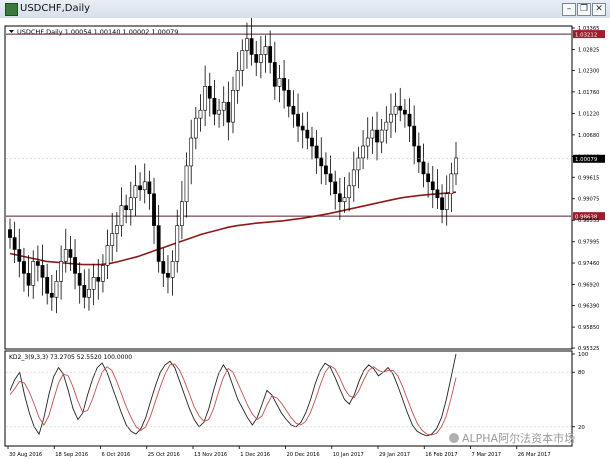  What do you see at coordinates (588, 328) in the screenshot?
I see `price-tick-label: 0.95850` at bounding box center [588, 328].